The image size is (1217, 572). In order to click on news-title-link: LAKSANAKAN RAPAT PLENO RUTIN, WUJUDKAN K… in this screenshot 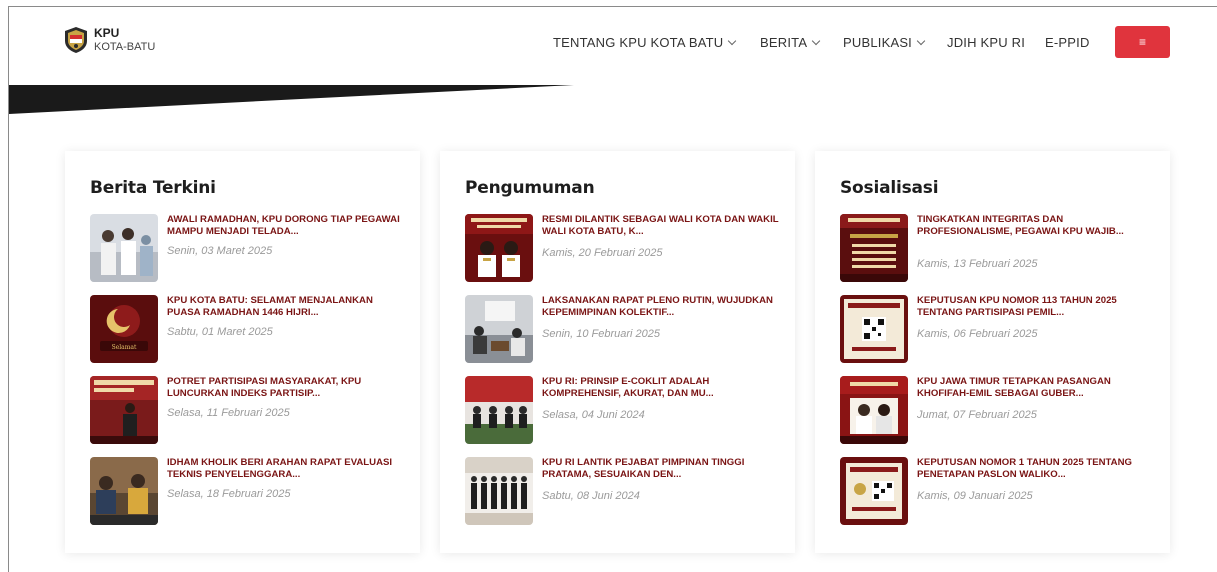, I will do `click(662, 306)`.